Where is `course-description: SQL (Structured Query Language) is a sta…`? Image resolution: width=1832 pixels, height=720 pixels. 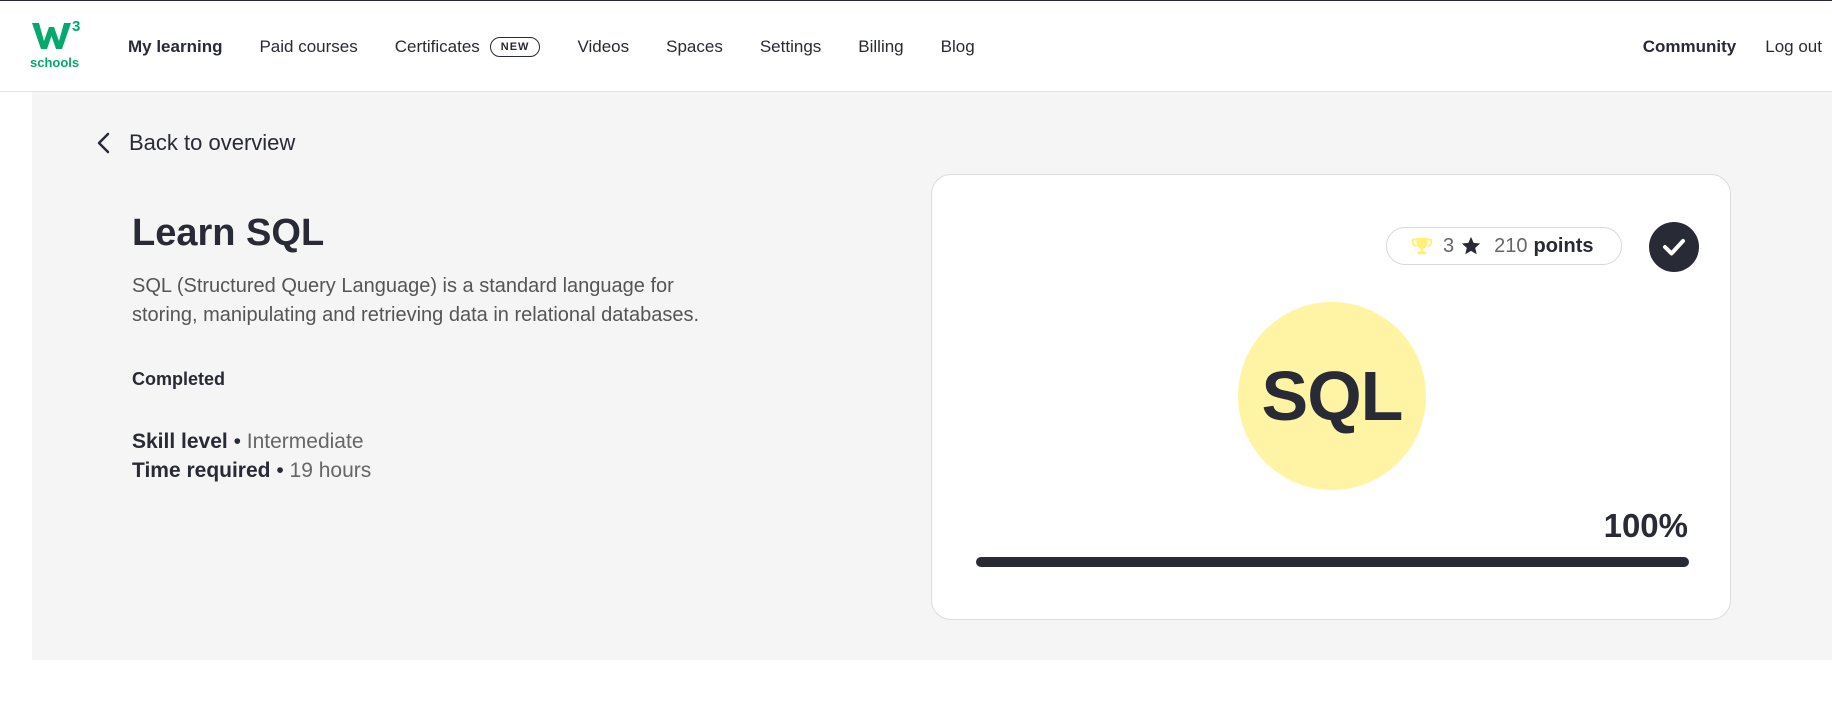
course-description: SQL (Structured Query Language) is a sta… is located at coordinates (416, 300).